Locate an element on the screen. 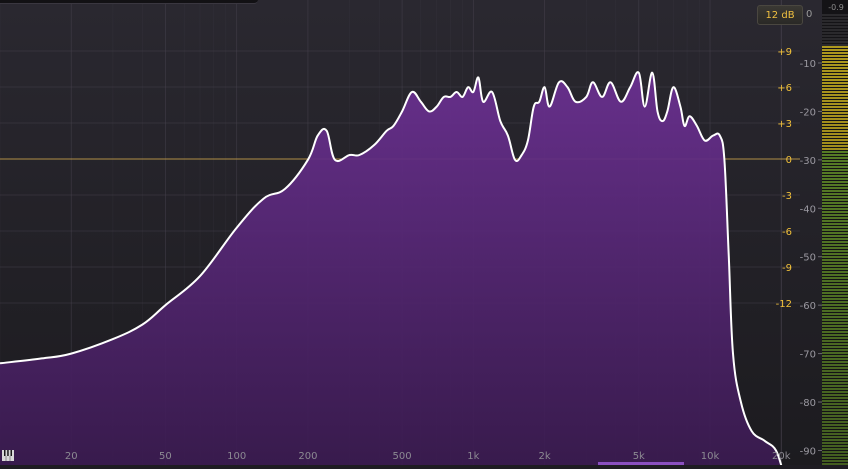 This screenshot has height=469, width=848. piano-icon is located at coordinates (8, 455).